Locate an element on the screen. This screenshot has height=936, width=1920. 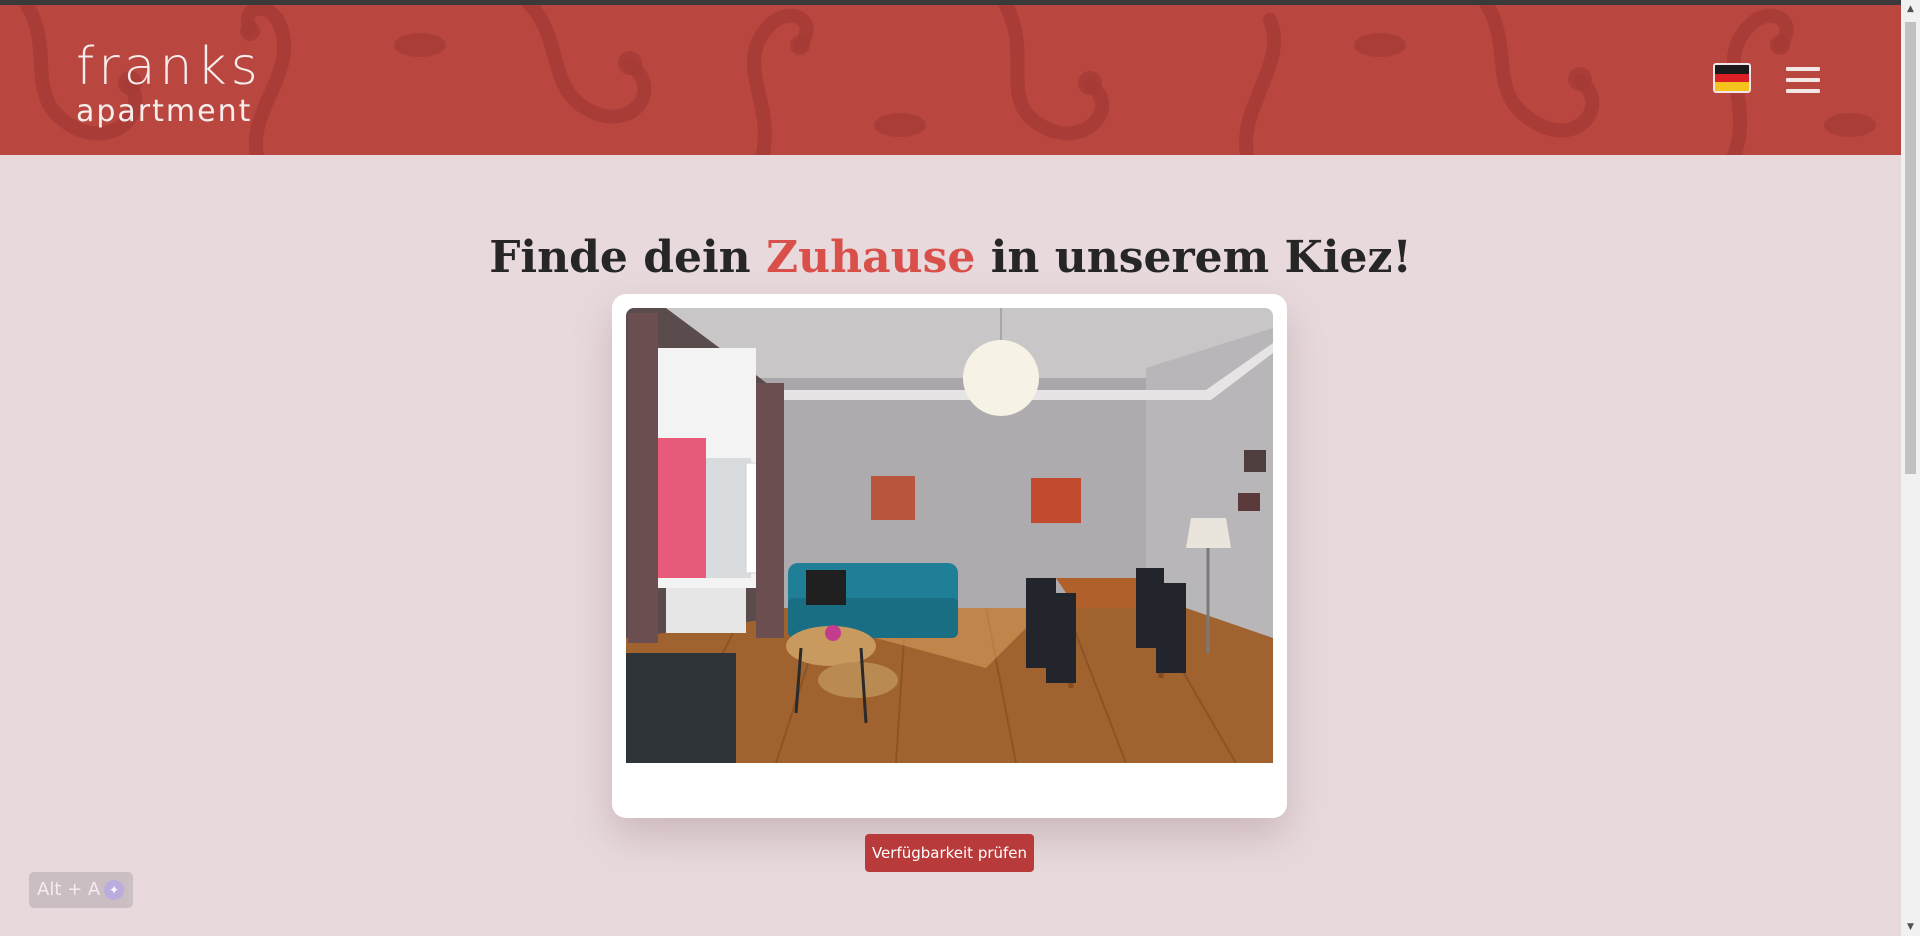
menu-bar-top is located at coordinates (1803, 69).